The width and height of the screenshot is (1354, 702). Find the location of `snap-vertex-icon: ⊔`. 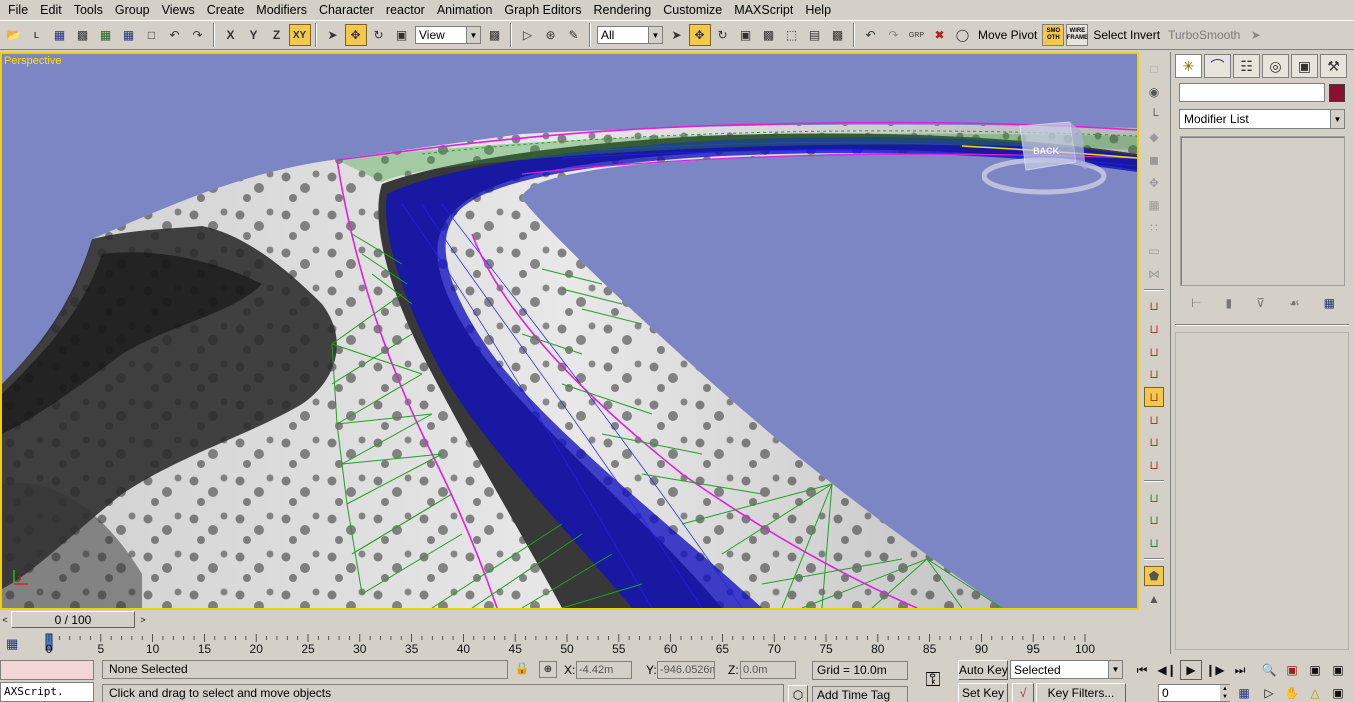

snap-vertex-icon: ⊔ is located at coordinates (1154, 374).